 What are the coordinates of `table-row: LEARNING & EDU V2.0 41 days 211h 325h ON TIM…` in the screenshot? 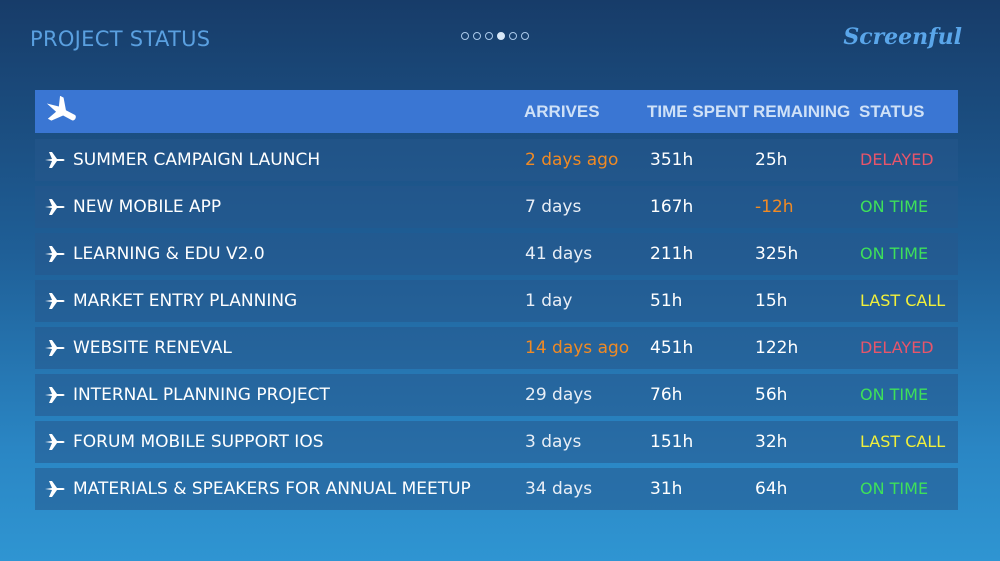 It's located at (496, 254).